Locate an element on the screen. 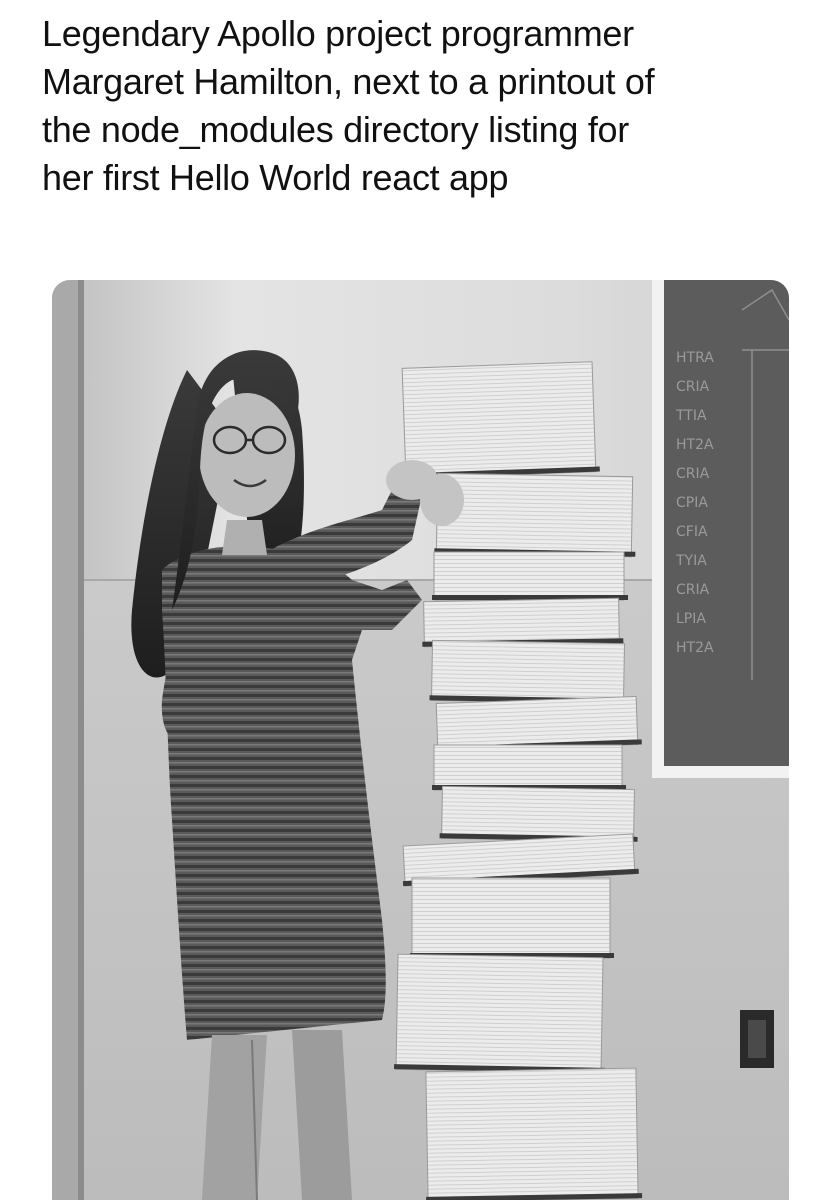 This screenshot has height=1200, width=814. chalkboard-label: CPIA is located at coordinates (692, 503).